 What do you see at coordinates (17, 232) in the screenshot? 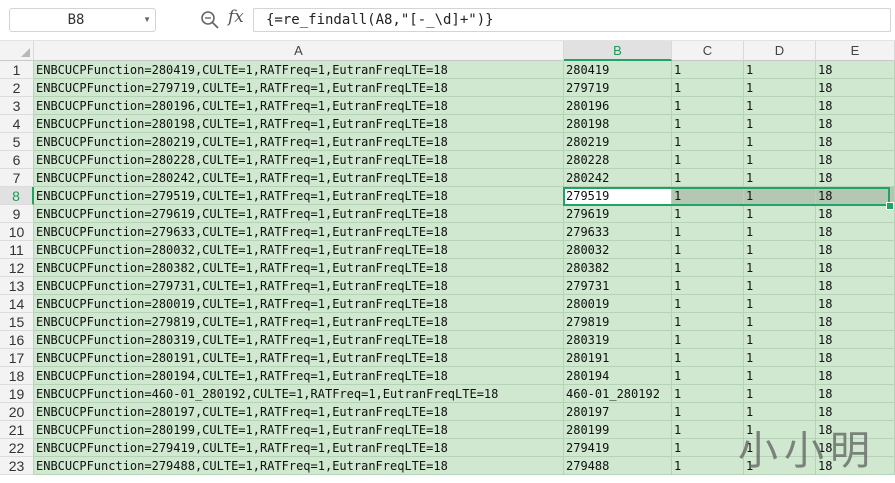
I see `row-header: 10` at bounding box center [17, 232].